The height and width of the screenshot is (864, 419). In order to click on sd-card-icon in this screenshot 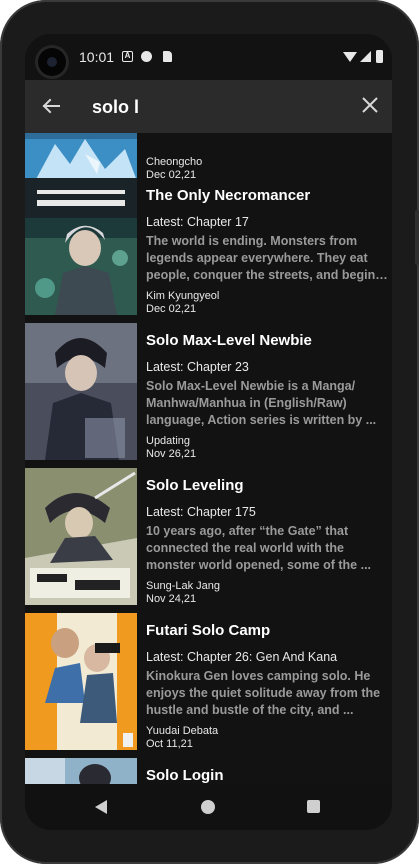, I will do `click(167, 56)`.